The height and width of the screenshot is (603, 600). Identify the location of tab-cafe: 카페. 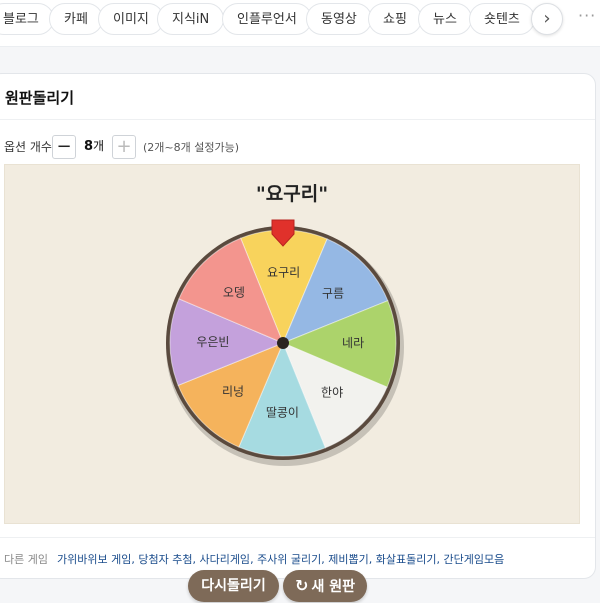
(76, 19).